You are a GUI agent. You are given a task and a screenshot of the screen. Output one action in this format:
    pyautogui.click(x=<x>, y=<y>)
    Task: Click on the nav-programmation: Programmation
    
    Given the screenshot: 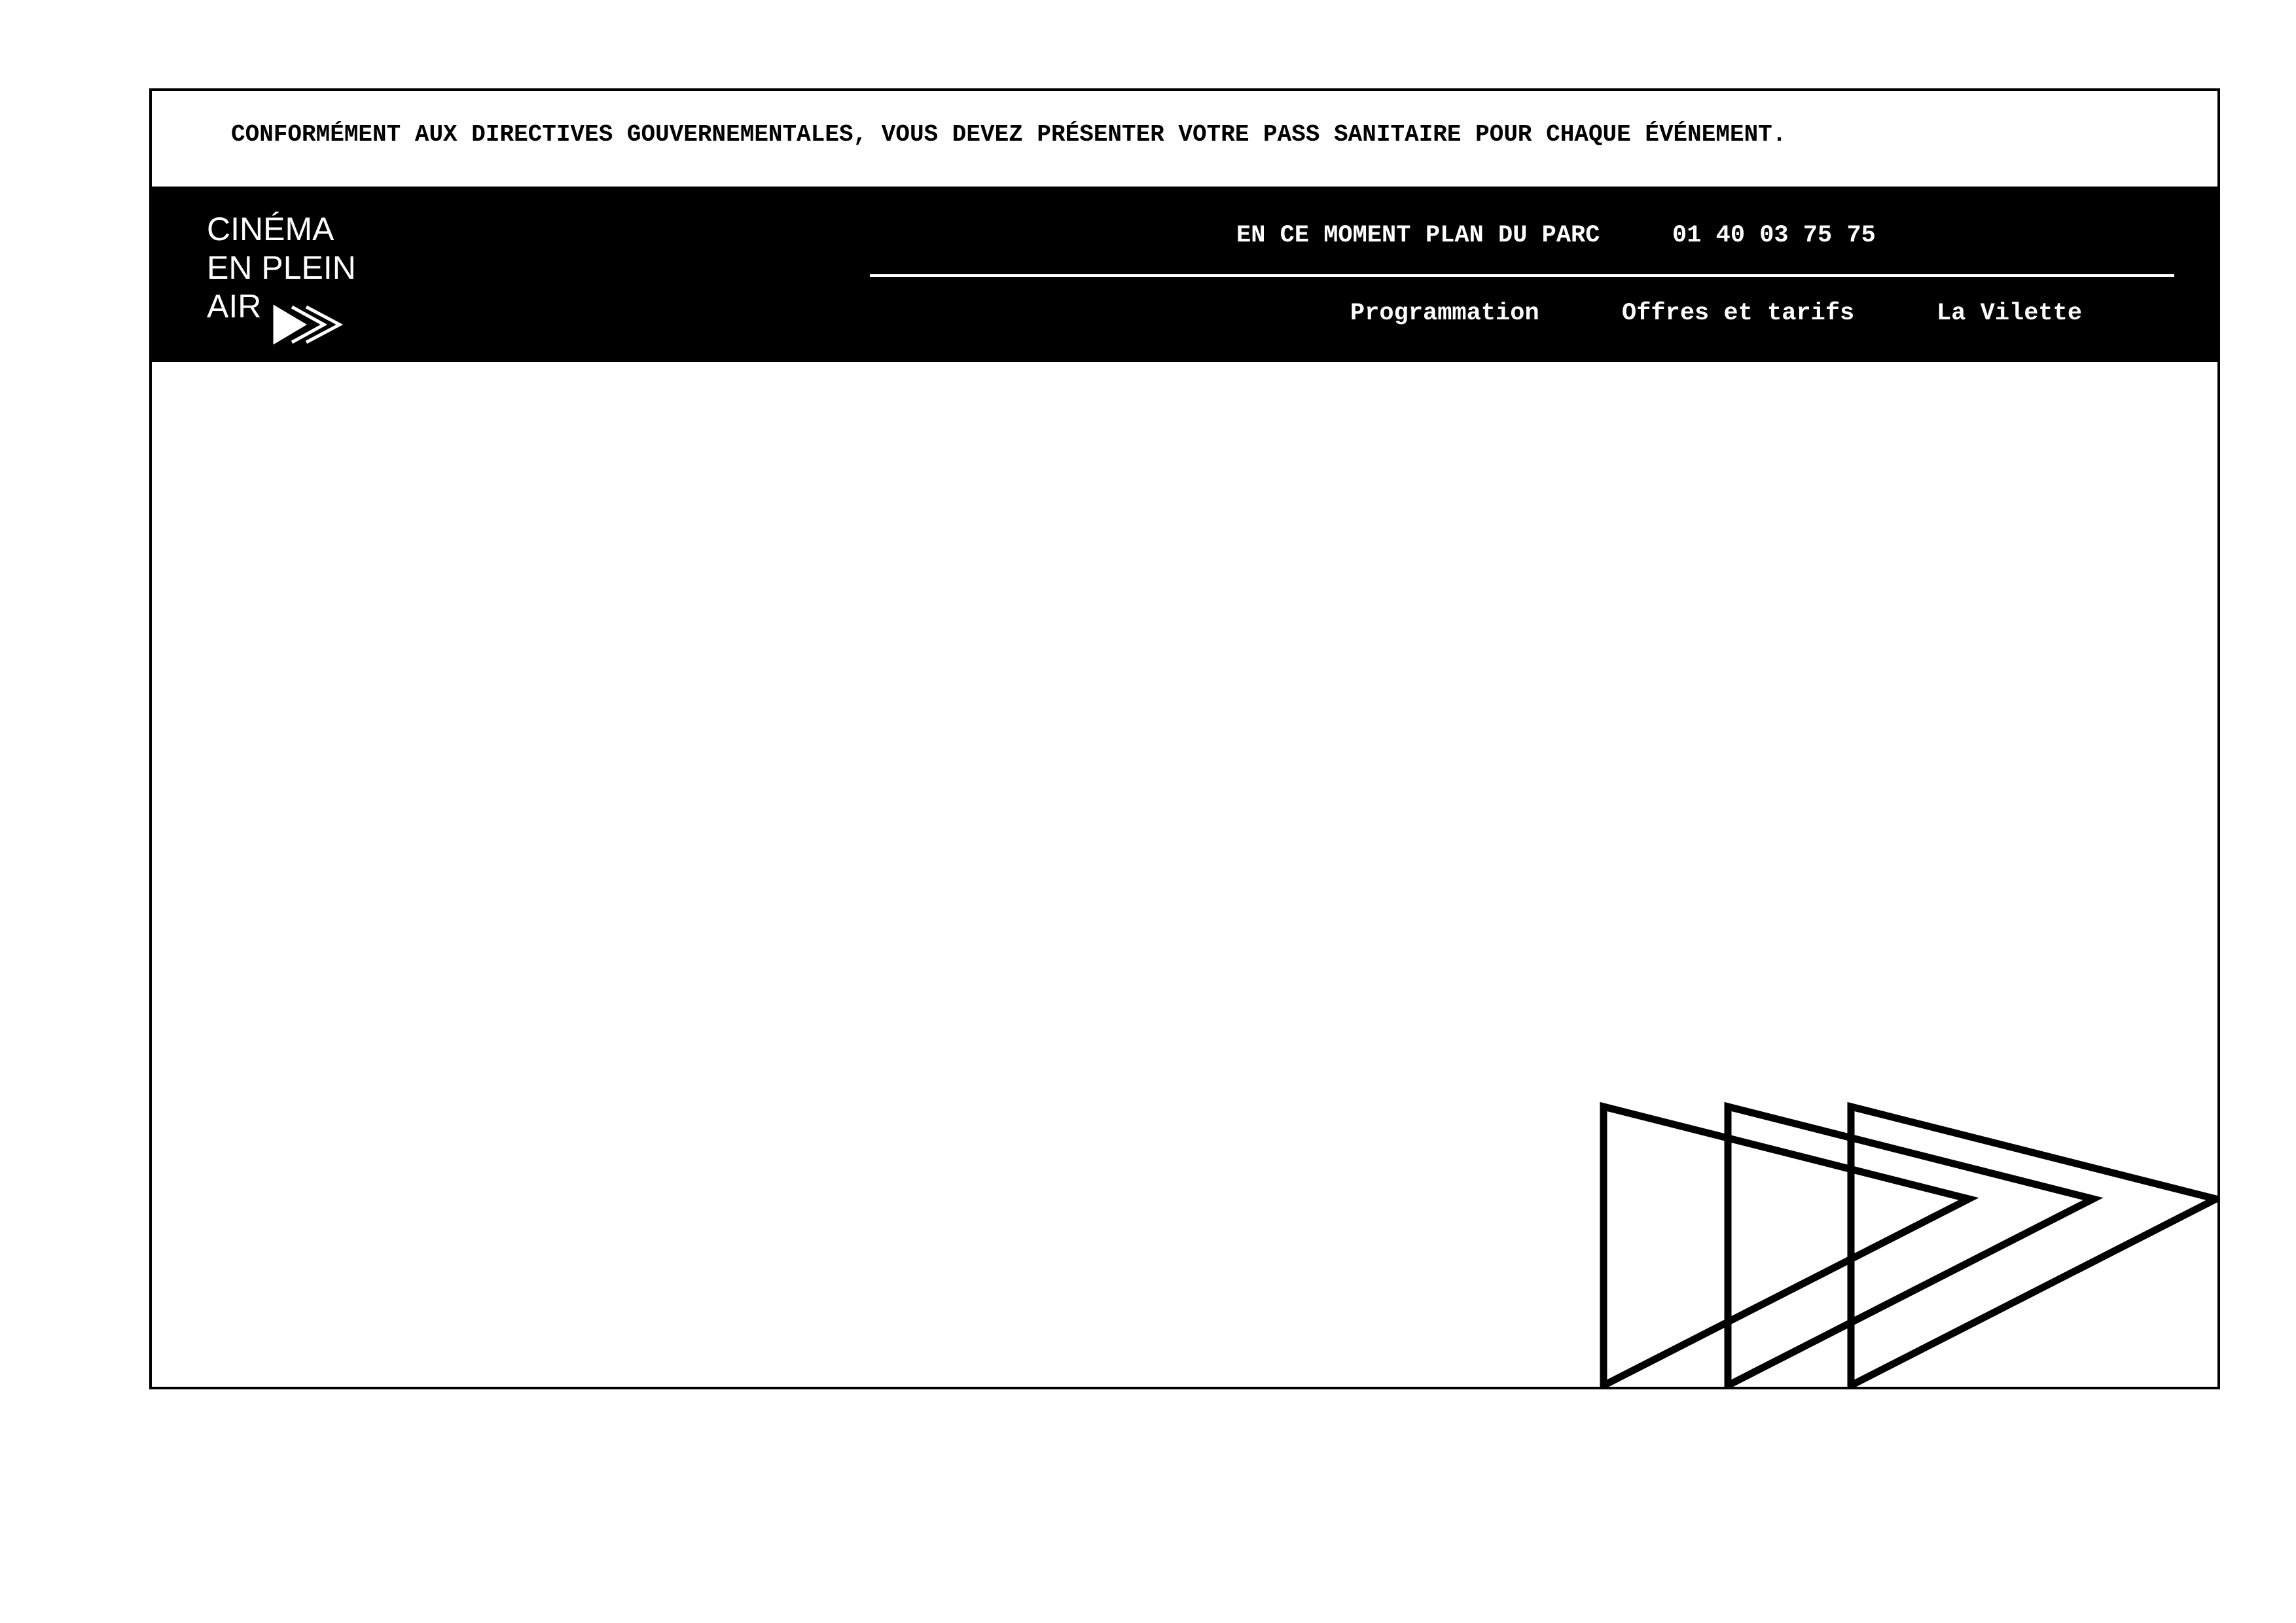 What is the action you would take?
    pyautogui.click(x=1444, y=313)
    